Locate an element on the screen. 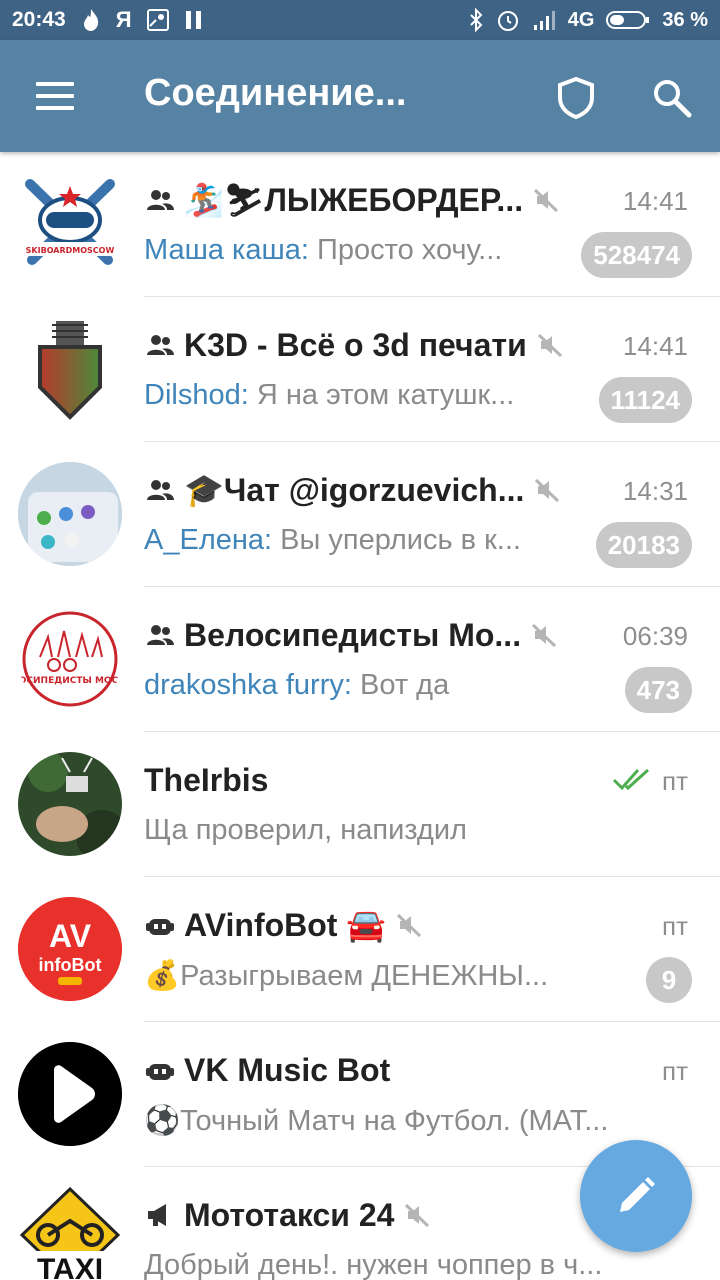 The width and height of the screenshot is (720, 1280). message-preview: Ща проверил, напиздил is located at coordinates (305, 830).